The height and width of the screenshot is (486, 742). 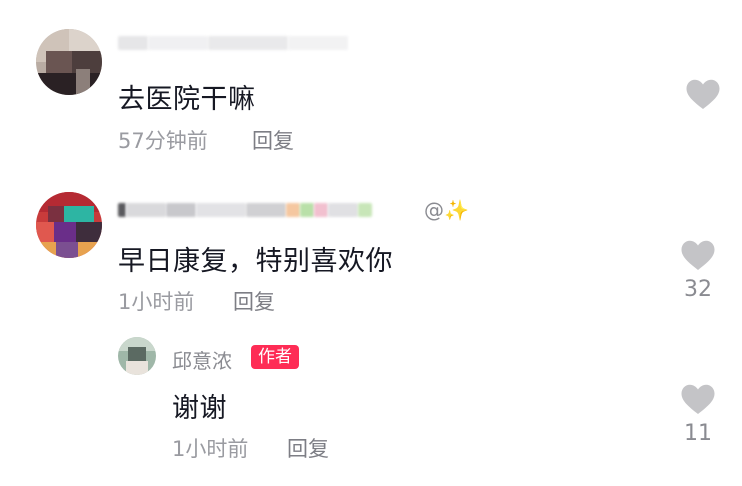 I want to click on like-button: 32, so click(x=698, y=270).